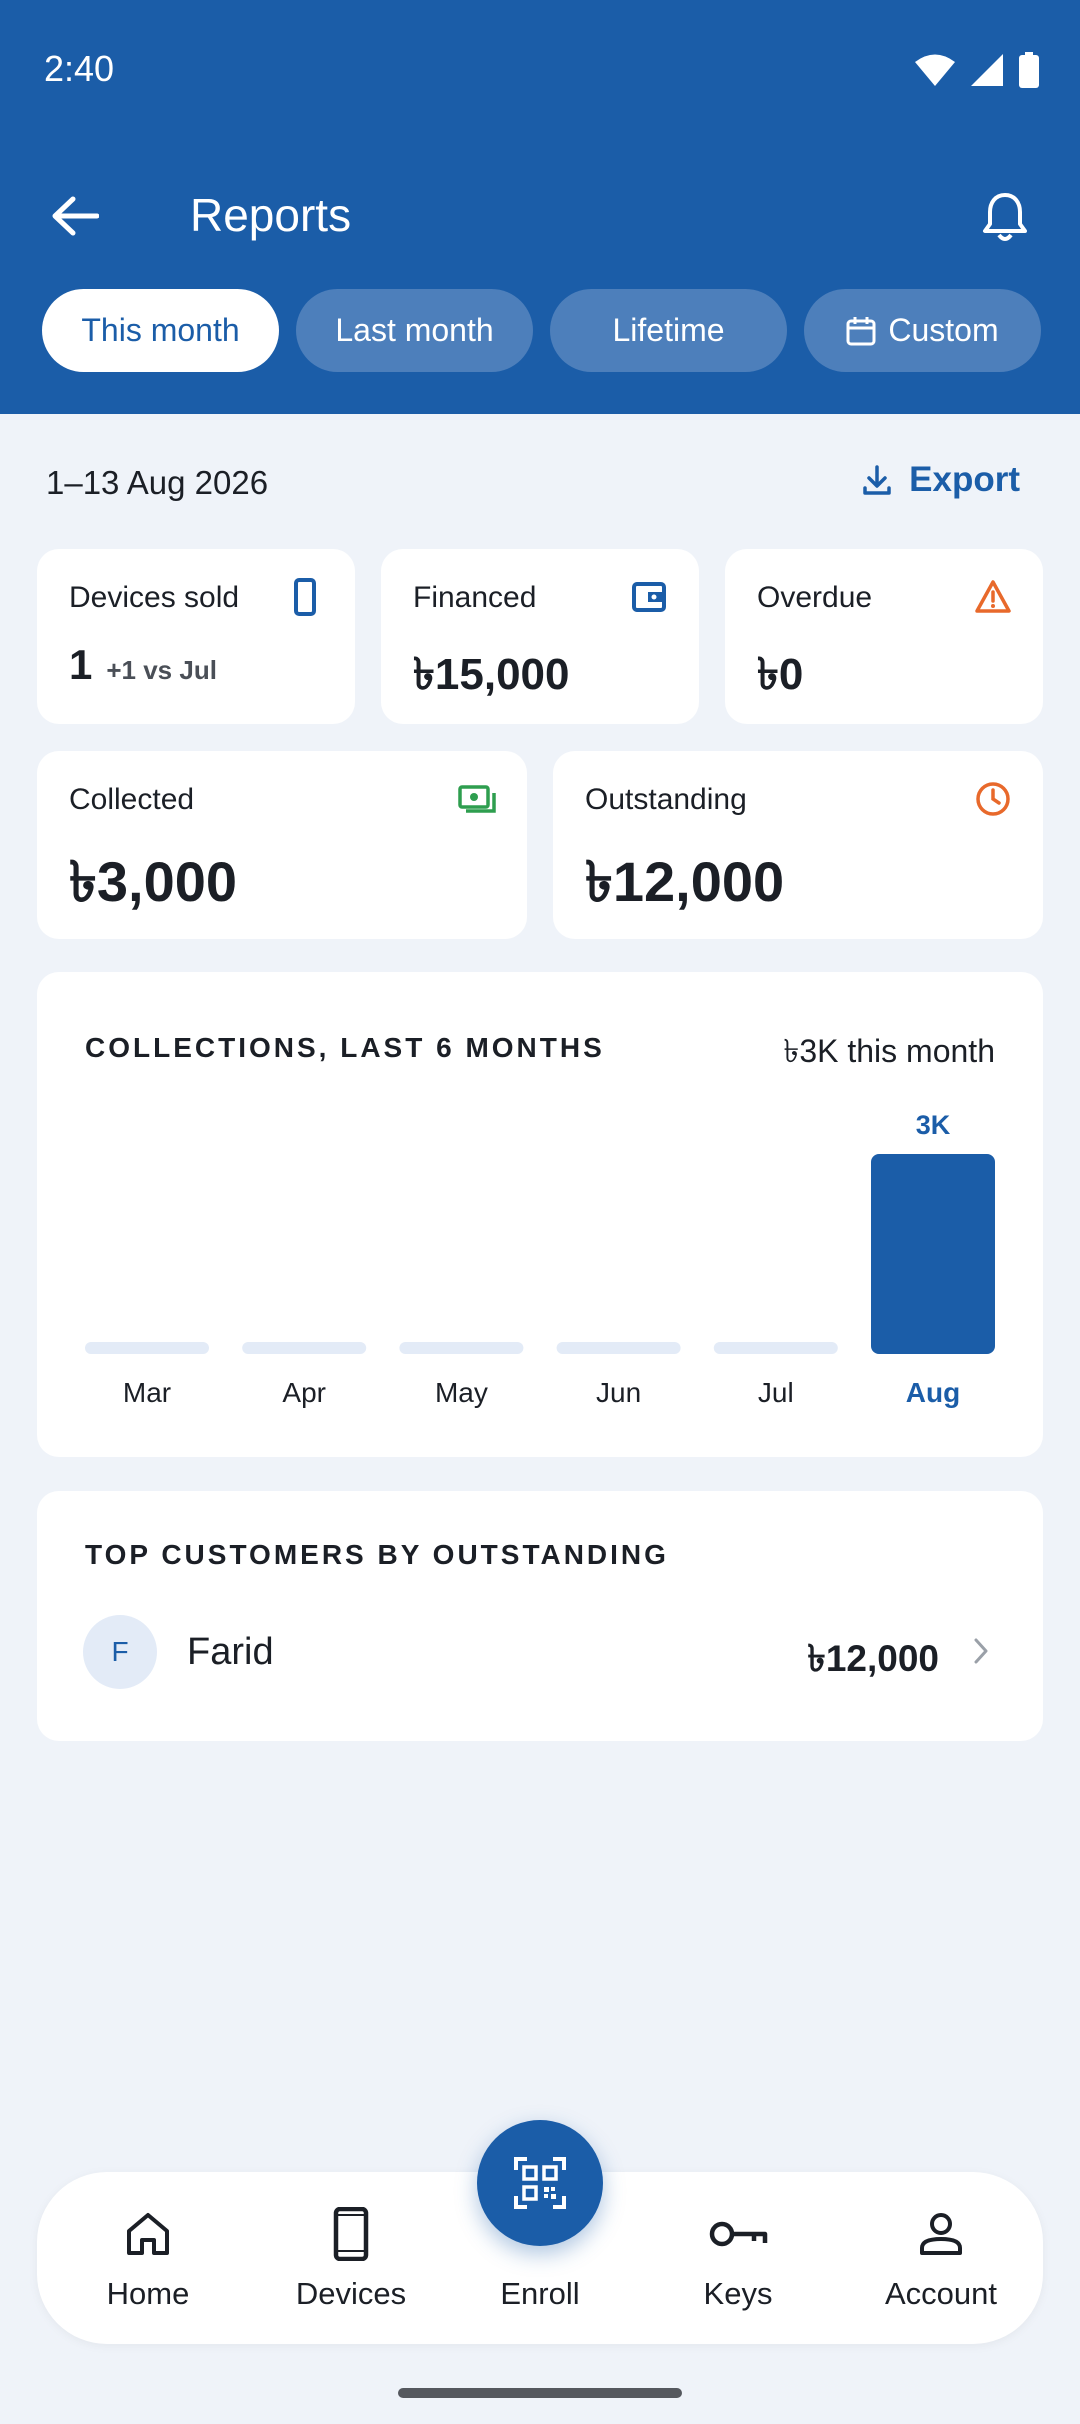  Describe the element at coordinates (148, 2234) in the screenshot. I see `home-icon` at that location.